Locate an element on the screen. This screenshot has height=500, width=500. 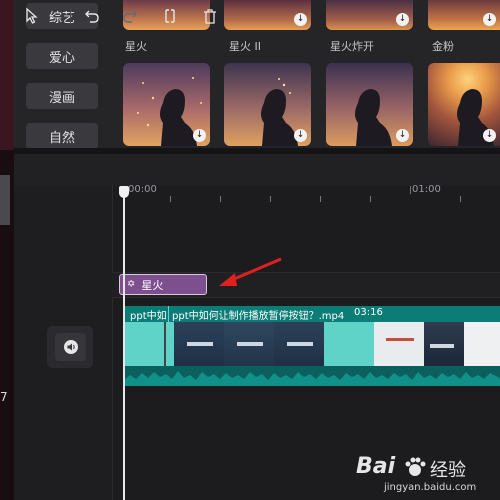
ruler-label: 01:00 is located at coordinates (426, 189).